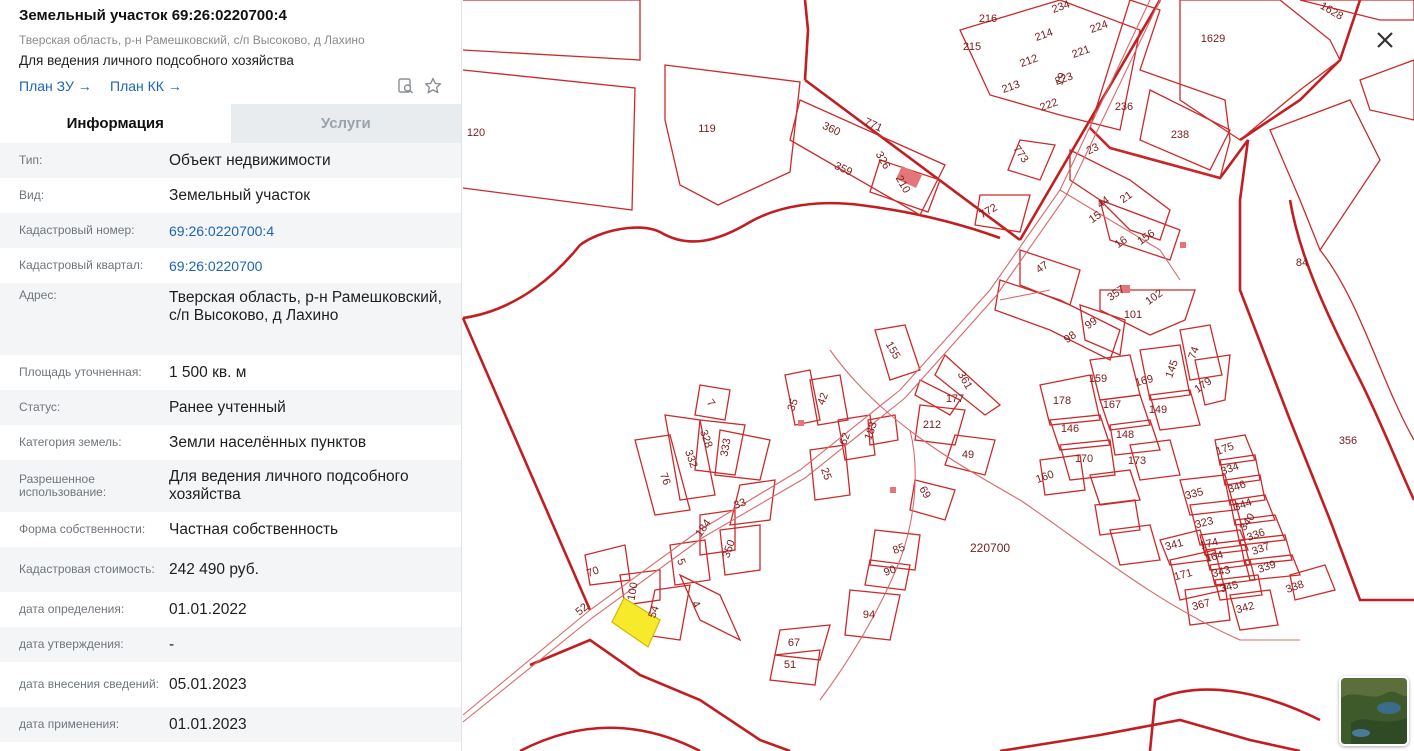 The image size is (1414, 751). What do you see at coordinates (345, 123) in the screenshot?
I see `tab-services: Услуги` at bounding box center [345, 123].